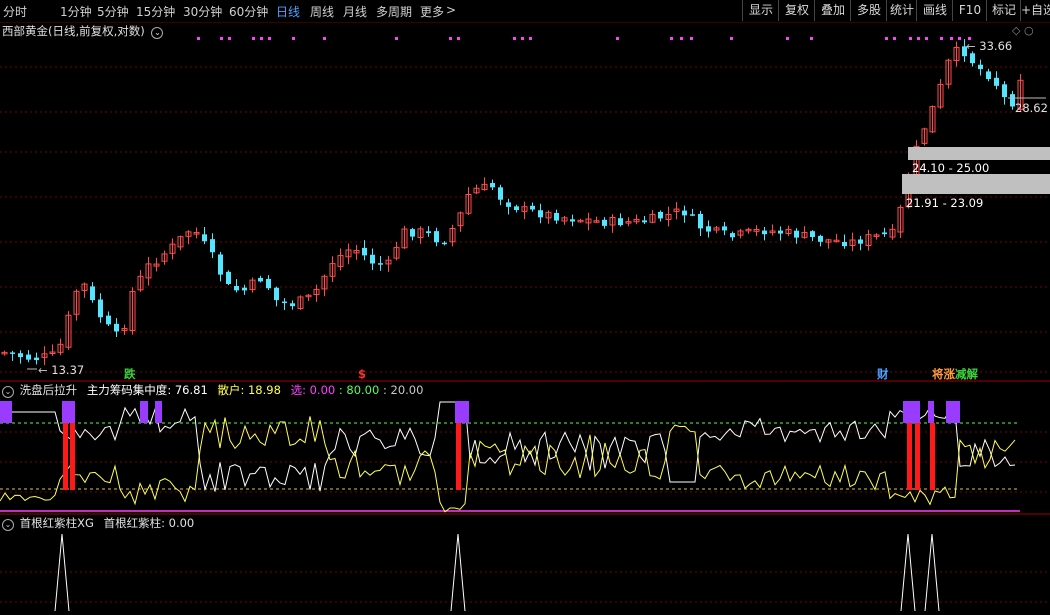 The width and height of the screenshot is (1050, 615). Describe the element at coordinates (130, 374) in the screenshot. I see `event-fall-label: 跌` at that location.